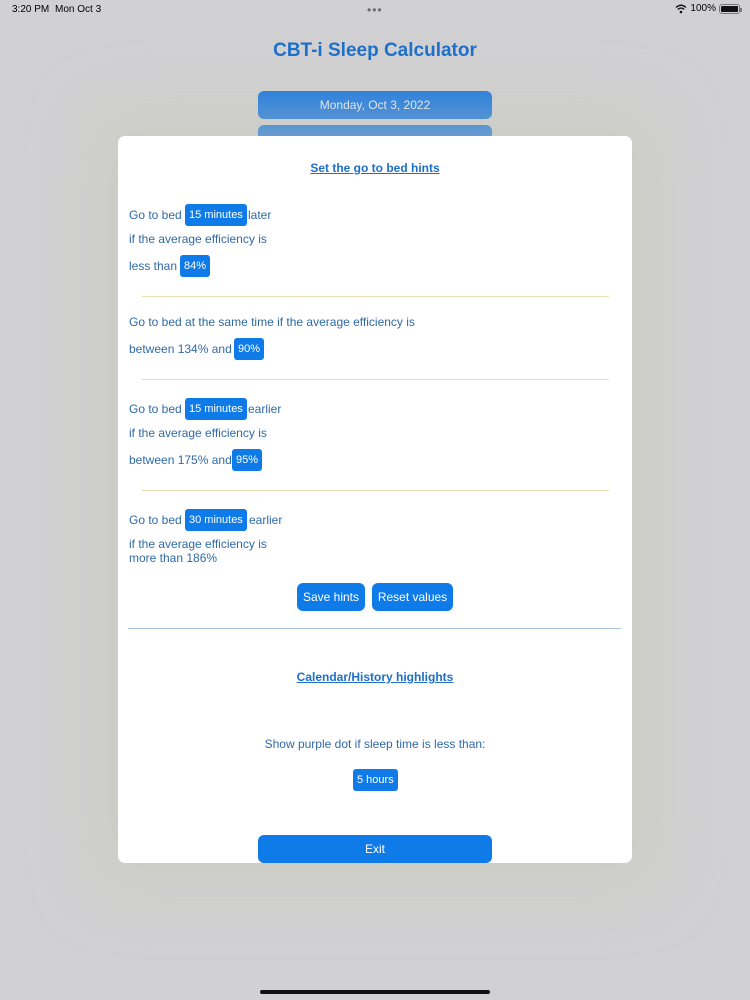 The width and height of the screenshot is (750, 1000). Describe the element at coordinates (180, 460) in the screenshot. I see `rule3-range-label: between 175% and` at that location.